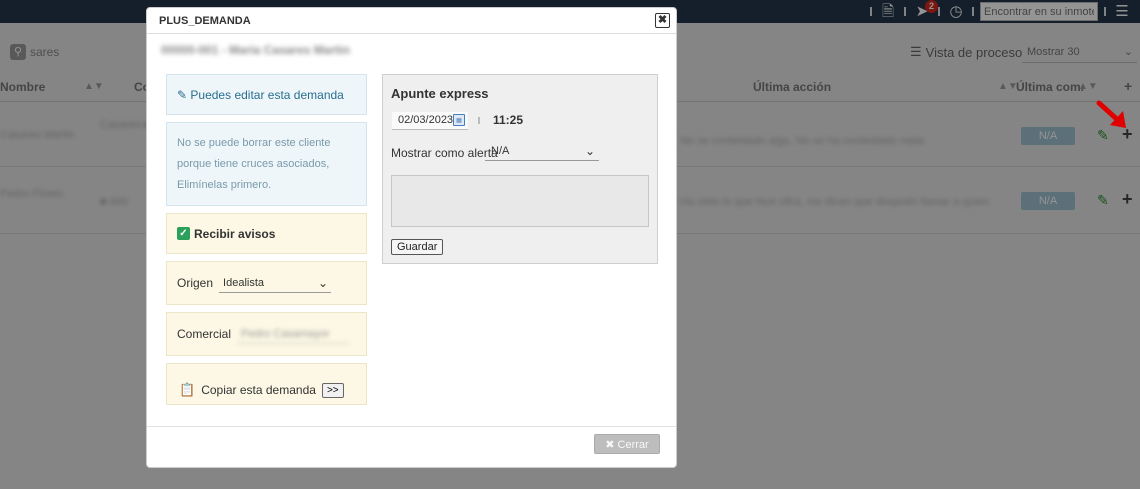 The image size is (1140, 489). I want to click on origen-value: Idealista, so click(244, 283).